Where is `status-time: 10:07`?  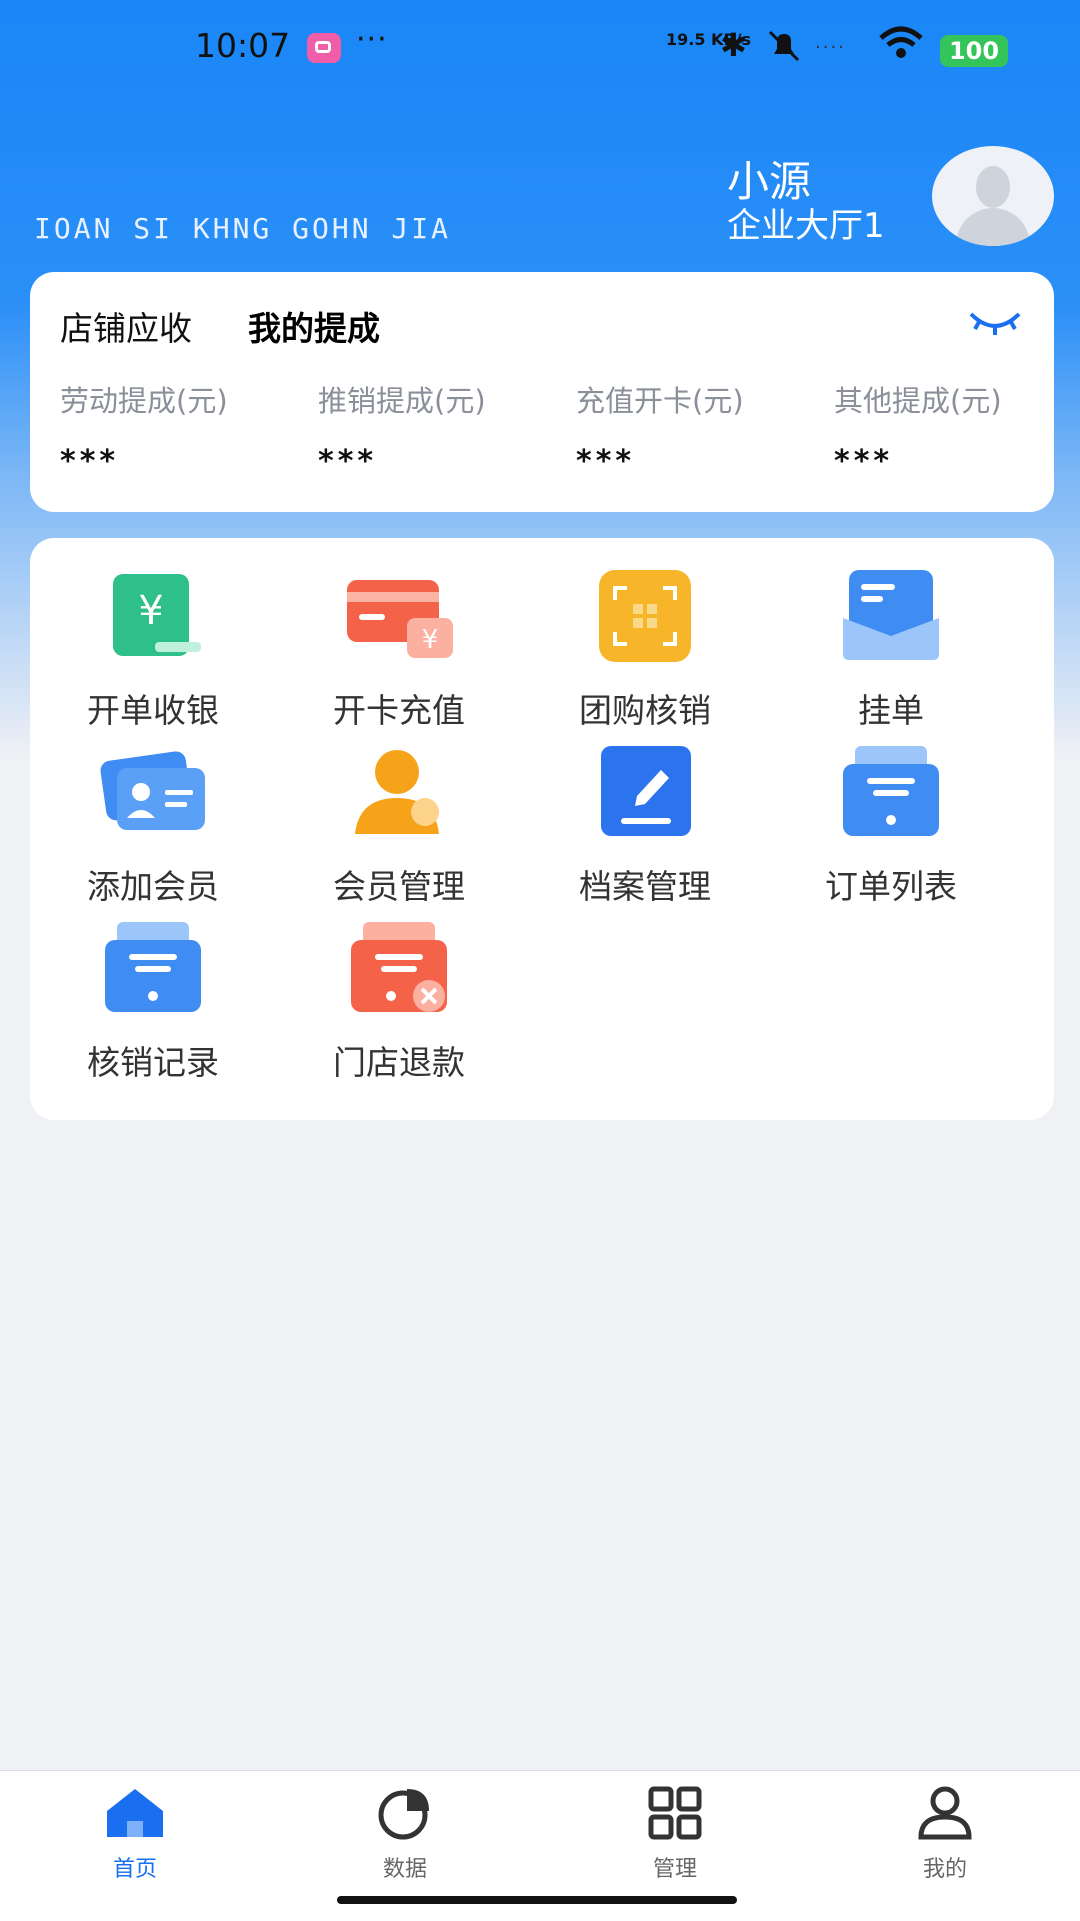 status-time: 10:07 is located at coordinates (243, 45).